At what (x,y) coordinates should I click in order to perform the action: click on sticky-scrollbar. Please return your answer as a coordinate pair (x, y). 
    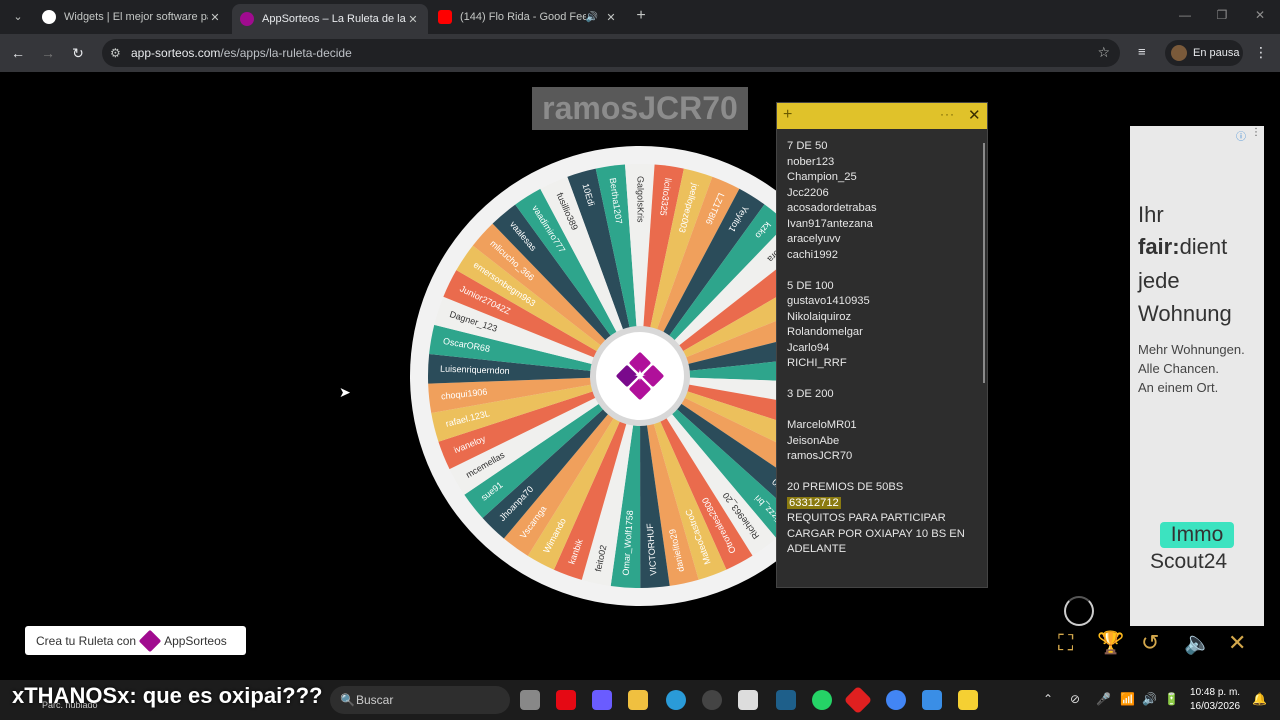
    Looking at the image, I should click on (984, 263).